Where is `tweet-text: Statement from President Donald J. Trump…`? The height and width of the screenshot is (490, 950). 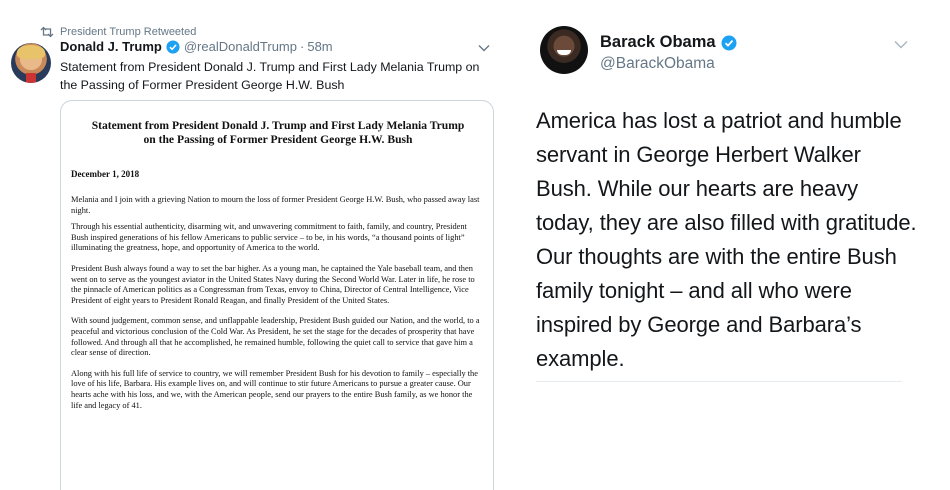
tweet-text: Statement from President Donald J. Trump… is located at coordinates (270, 76).